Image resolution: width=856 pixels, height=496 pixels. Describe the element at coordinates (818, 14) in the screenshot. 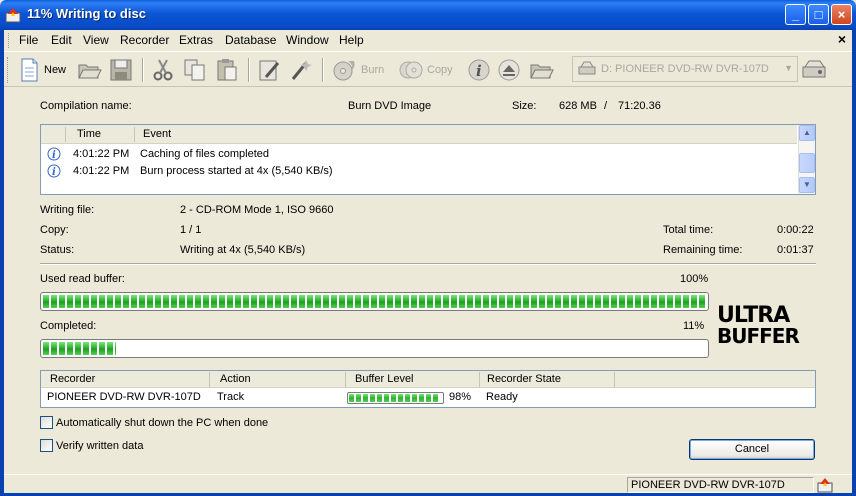

I see `maximize-button: □` at that location.